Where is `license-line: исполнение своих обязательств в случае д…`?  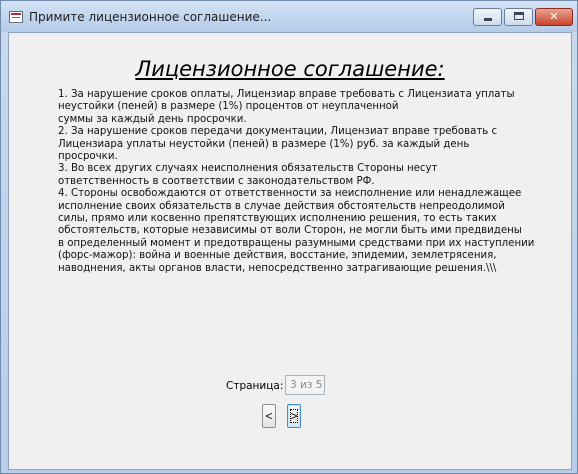
license-line: исполнение своих обязательств в случае д… is located at coordinates (281, 206).